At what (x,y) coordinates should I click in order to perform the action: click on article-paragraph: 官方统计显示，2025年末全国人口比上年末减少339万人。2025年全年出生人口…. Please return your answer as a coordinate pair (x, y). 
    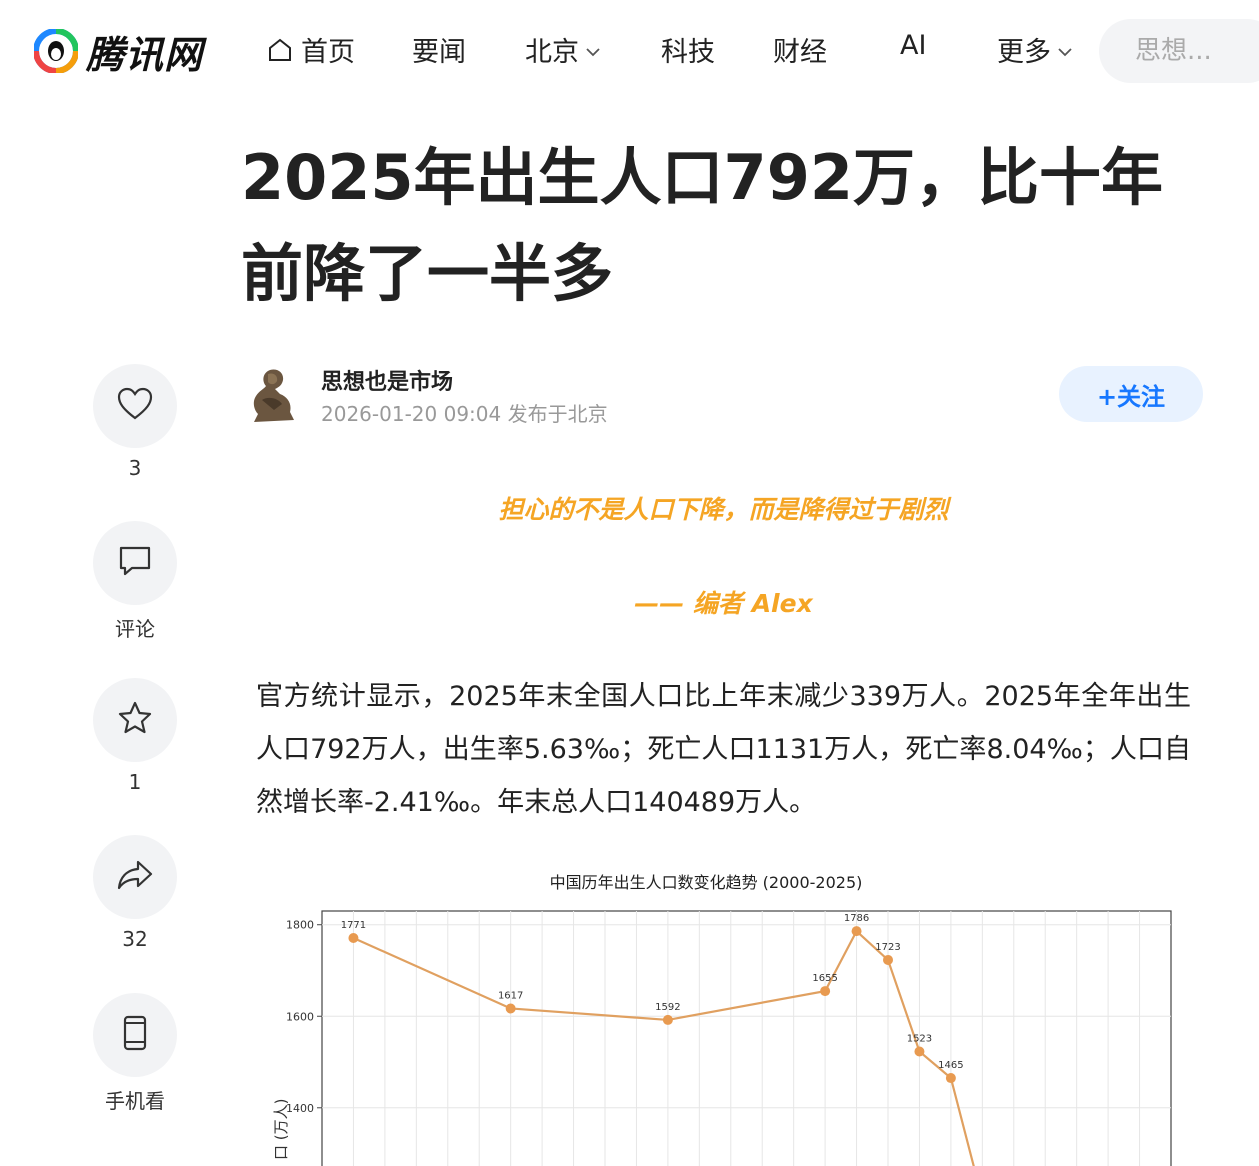
    Looking at the image, I should click on (723, 749).